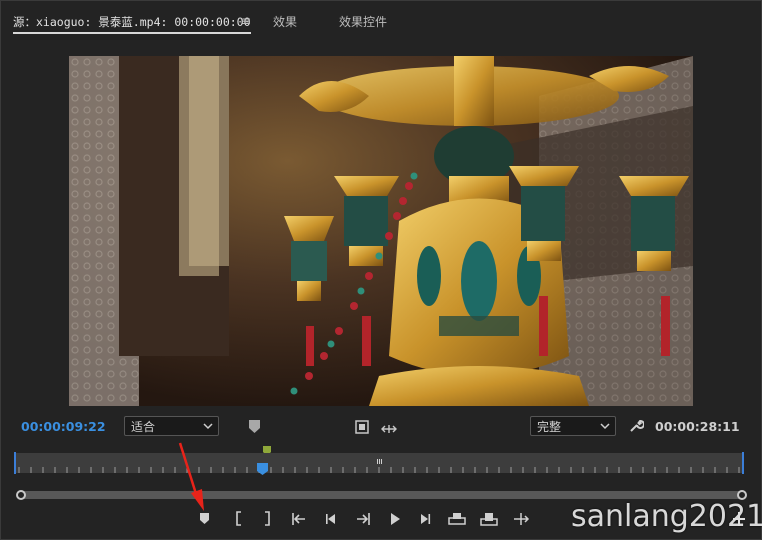 The image size is (762, 540). Describe the element at coordinates (739, 521) in the screenshot. I see `more-buttons-icon` at that location.